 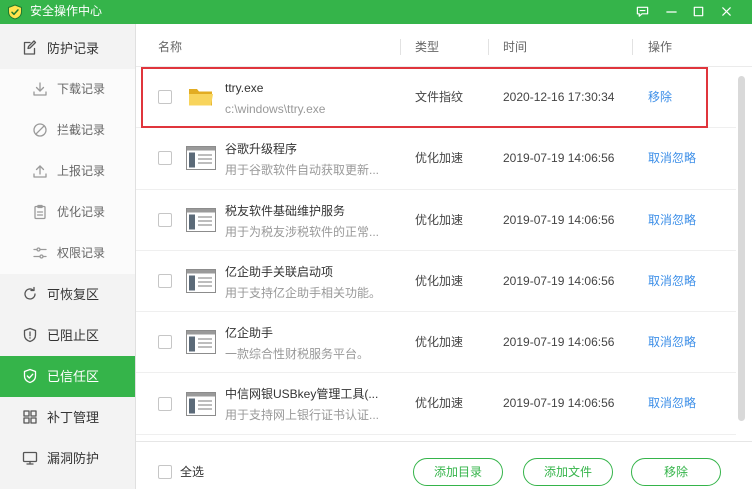 I want to click on sidebar-item-download-records: 下载记录, so click(x=67, y=89).